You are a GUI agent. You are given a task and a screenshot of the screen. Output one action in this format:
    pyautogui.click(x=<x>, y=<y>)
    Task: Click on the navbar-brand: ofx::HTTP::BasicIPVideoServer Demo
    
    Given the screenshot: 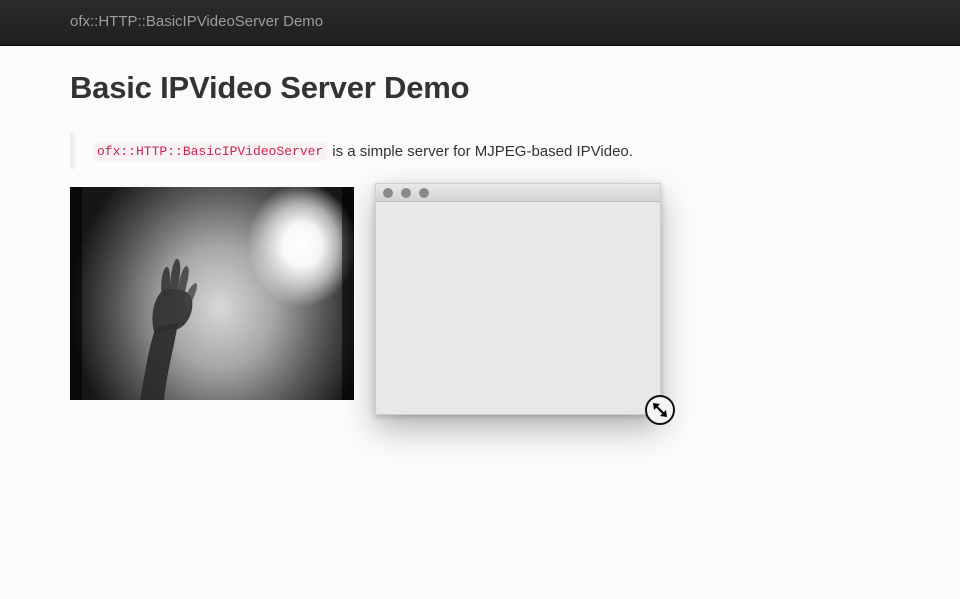 What is the action you would take?
    pyautogui.click(x=196, y=21)
    